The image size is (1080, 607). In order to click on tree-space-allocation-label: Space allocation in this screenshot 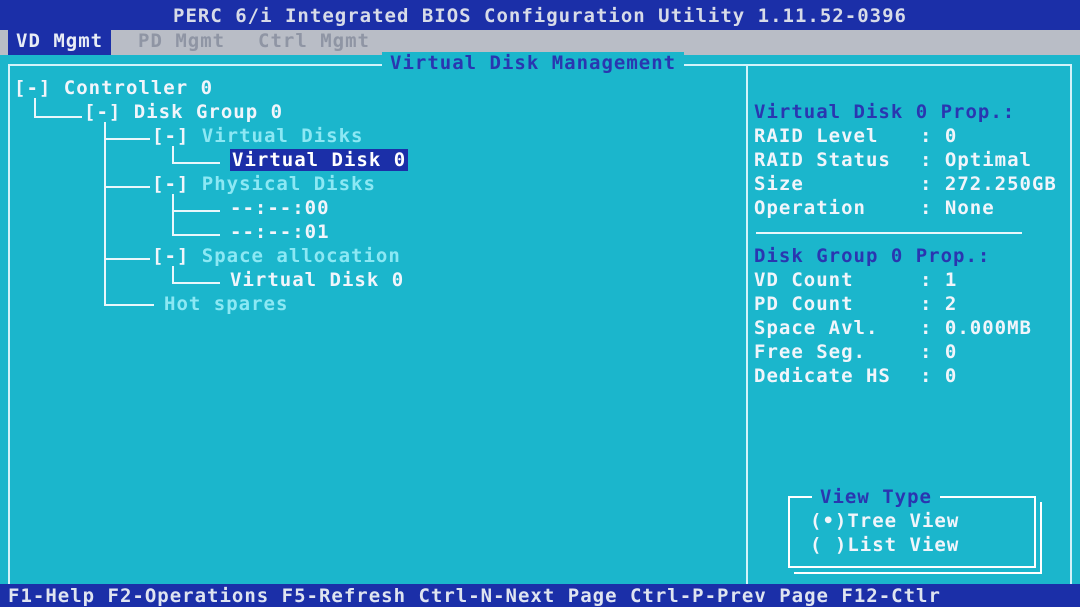, I will do `click(301, 256)`.